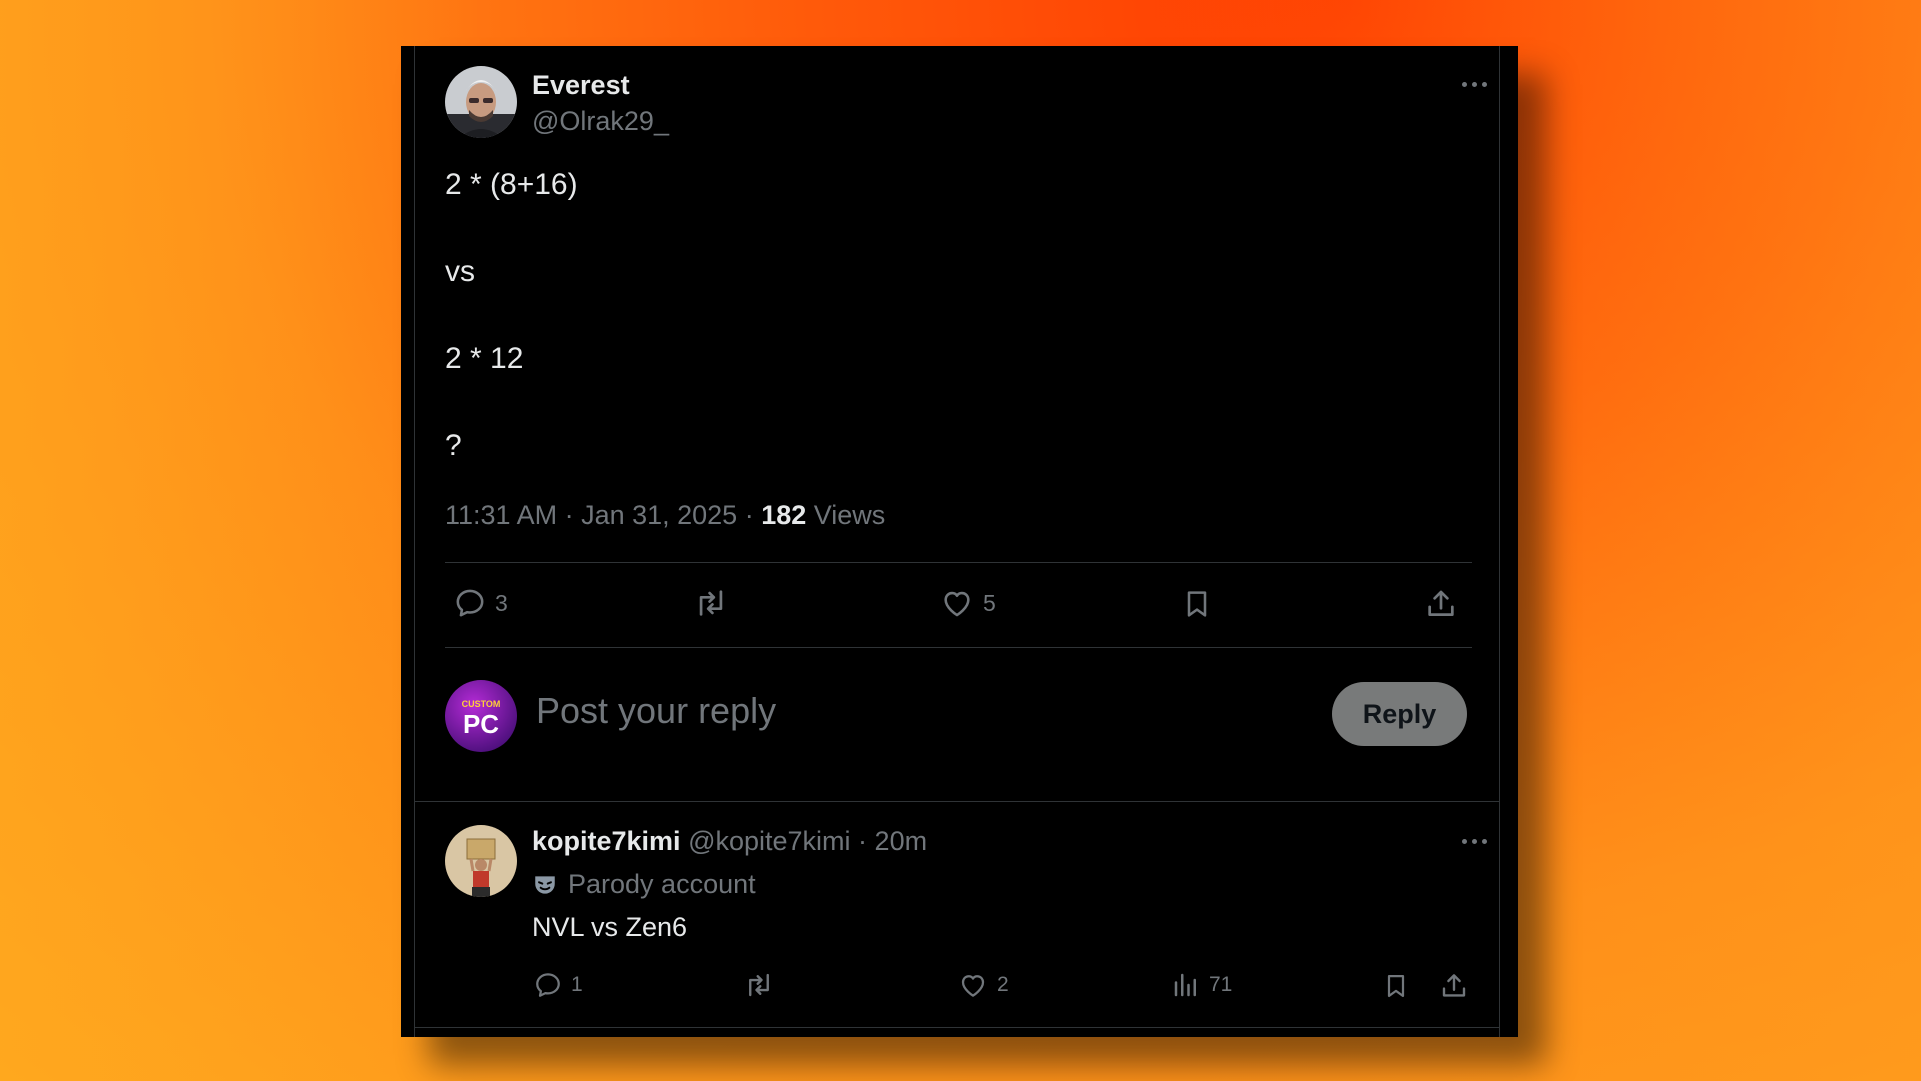 Image resolution: width=1921 pixels, height=1081 pixels. I want to click on author-avatar, so click(481, 102).